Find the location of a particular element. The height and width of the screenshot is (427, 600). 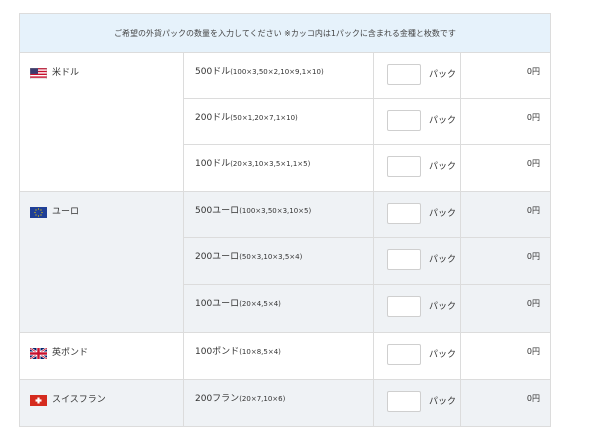

currency-name: 米ドル is located at coordinates (66, 73).